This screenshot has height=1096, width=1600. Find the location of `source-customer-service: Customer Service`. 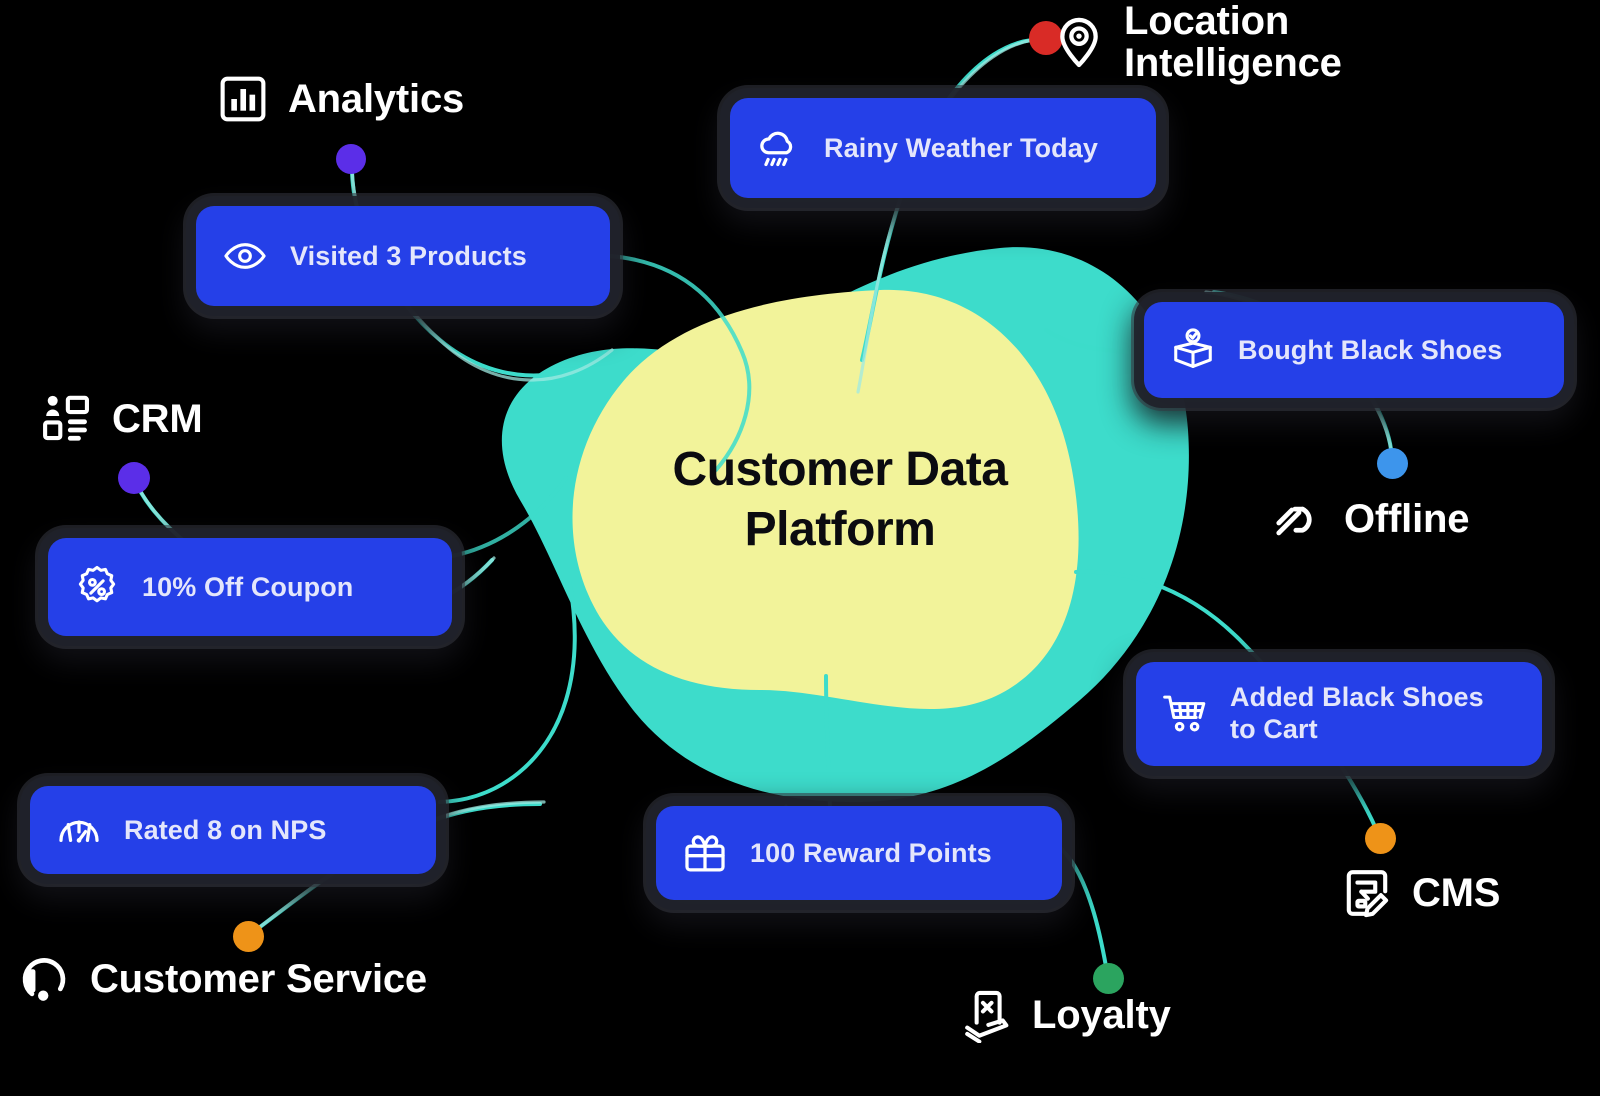

source-customer-service: Customer Service is located at coordinates (222, 979).